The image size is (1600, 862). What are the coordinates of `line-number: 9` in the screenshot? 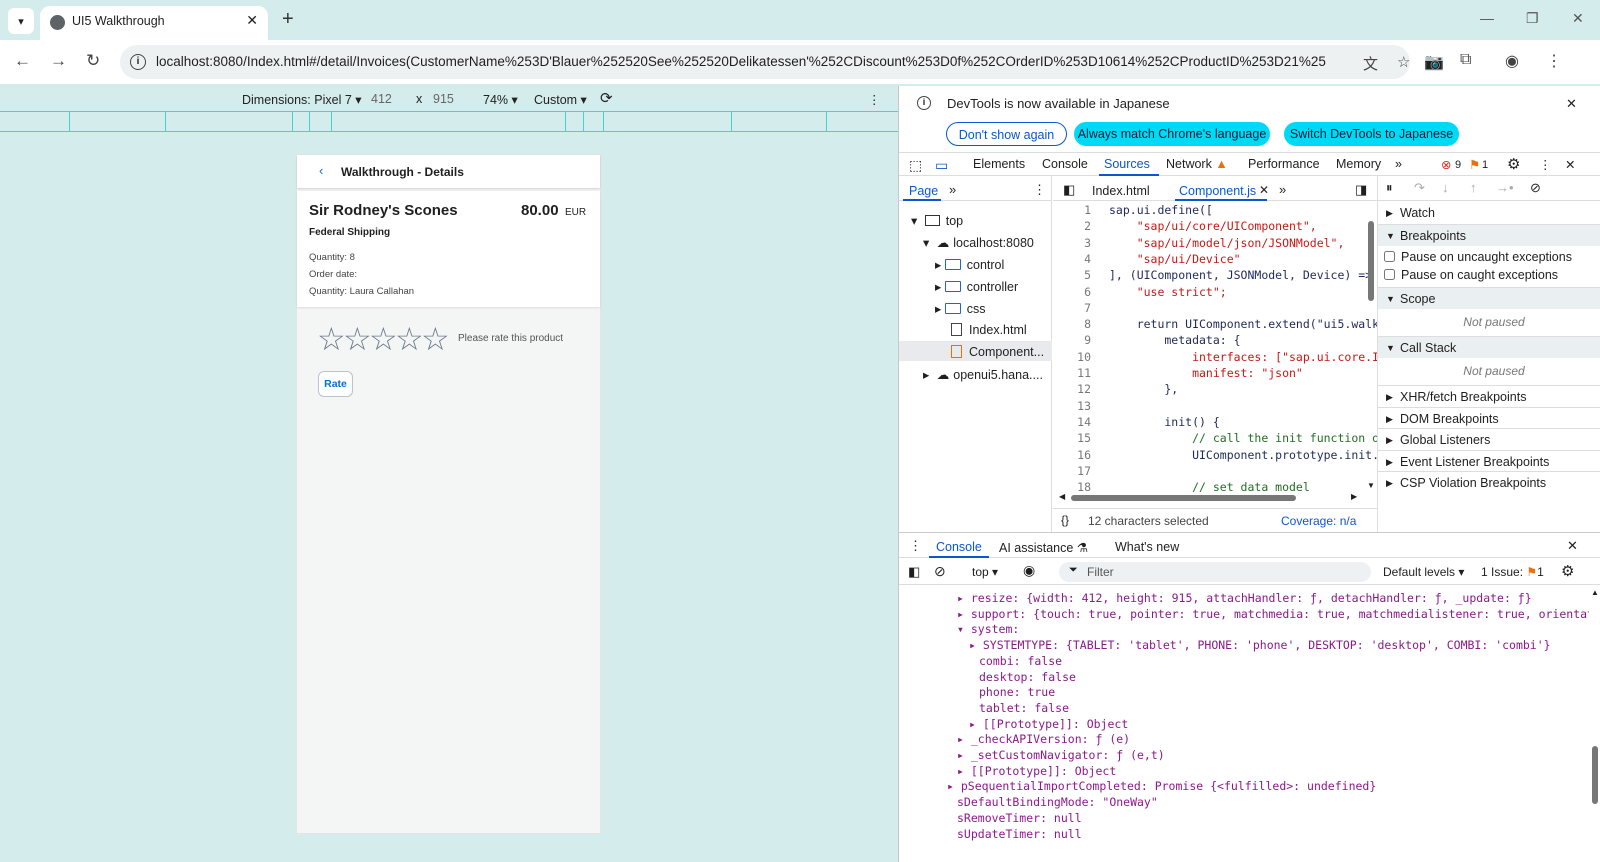 It's located at (1072, 340).